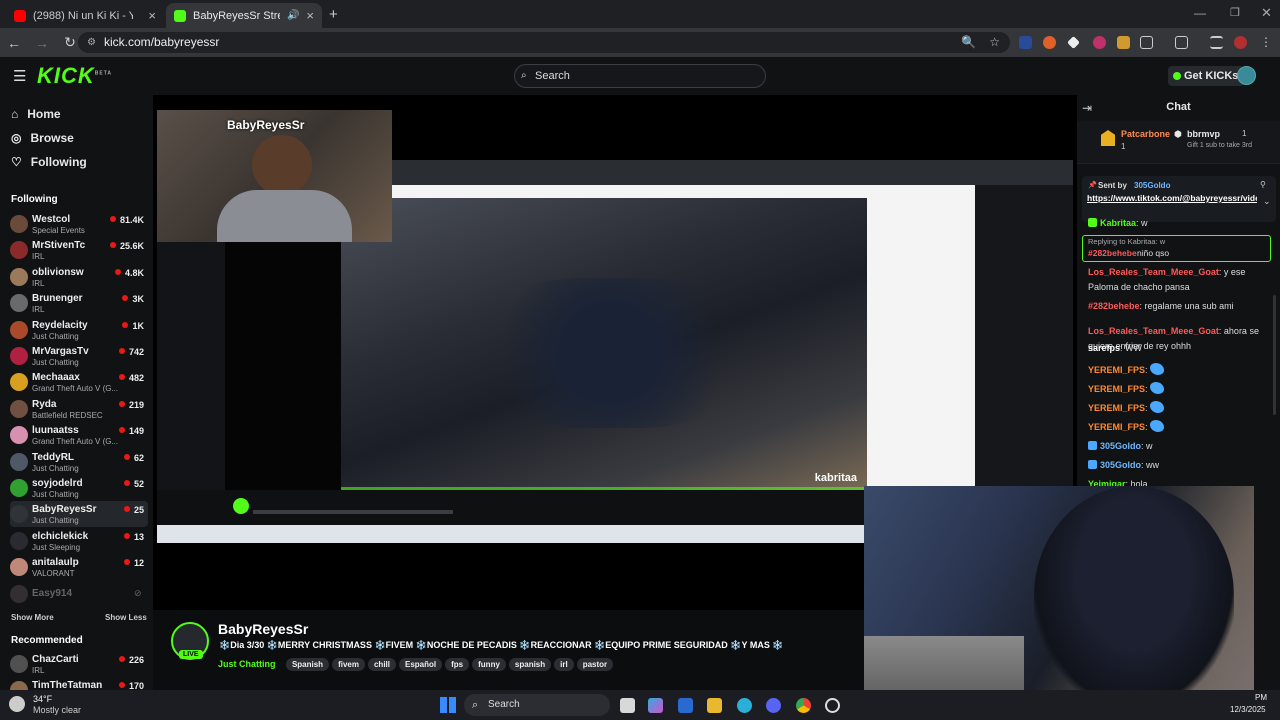 This screenshot has height=720, width=1280. I want to click on address-bar: ⚙ kick.com/babyreyessr 🔍 ☆, so click(544, 42).